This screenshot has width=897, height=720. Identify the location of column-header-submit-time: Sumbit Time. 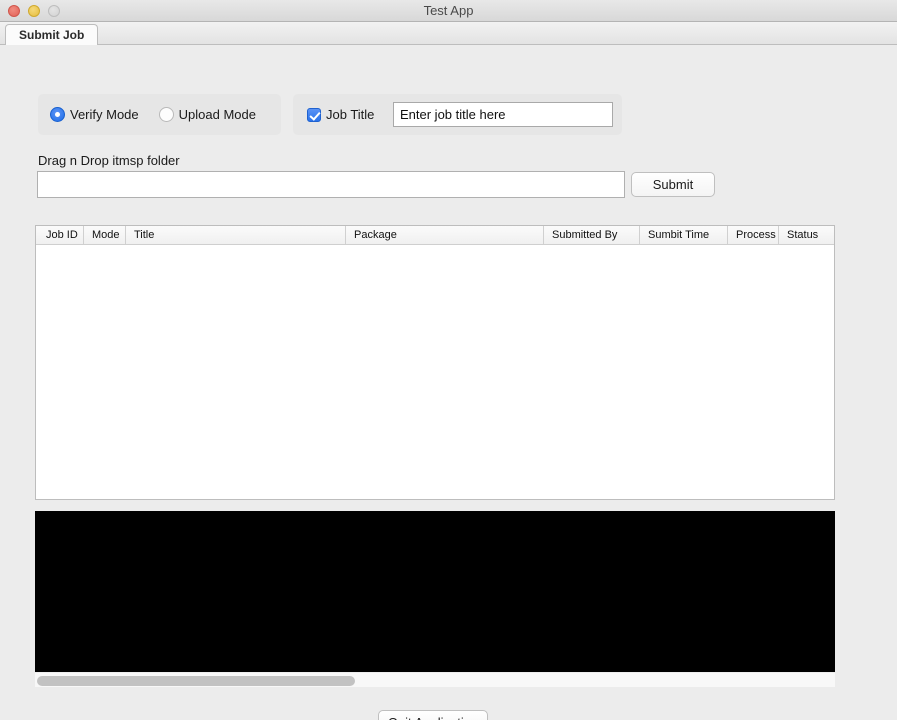
(683, 235).